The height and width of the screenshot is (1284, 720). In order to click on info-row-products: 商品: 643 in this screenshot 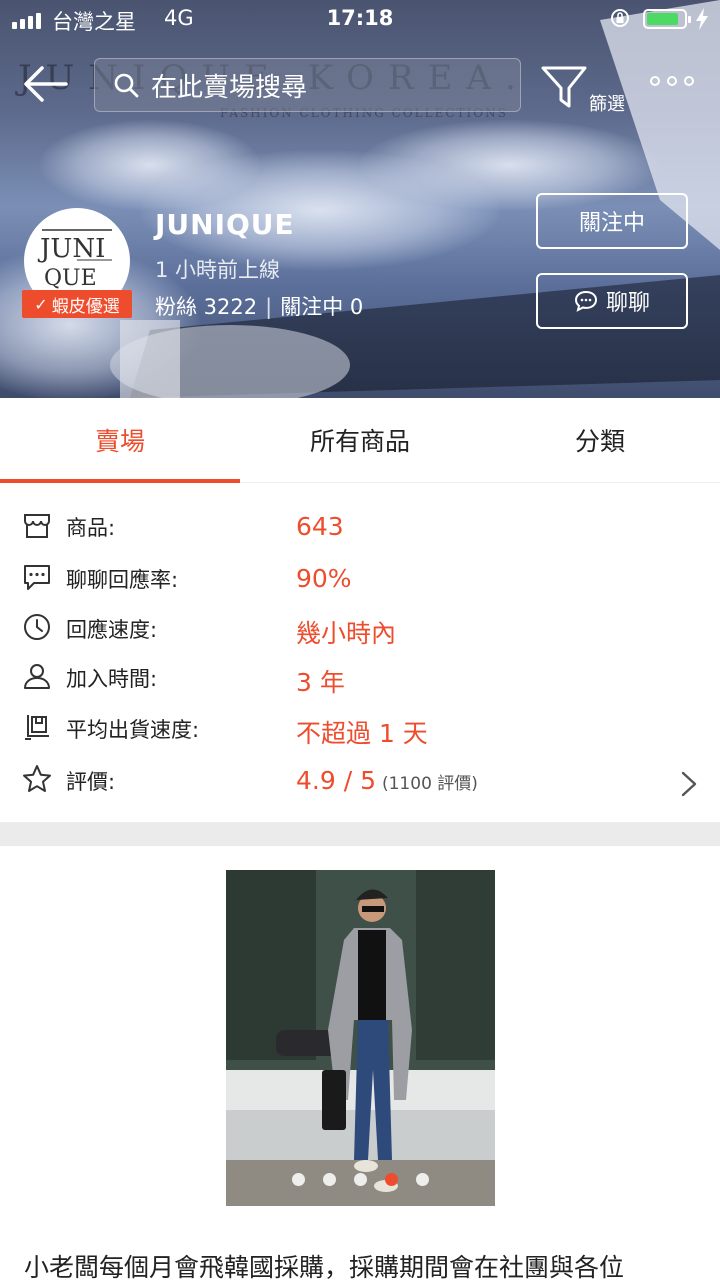, I will do `click(360, 527)`.